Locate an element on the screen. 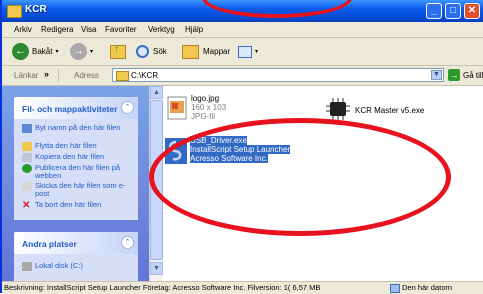 The width and height of the screenshot is (483, 294). email-icon is located at coordinates (27, 186).